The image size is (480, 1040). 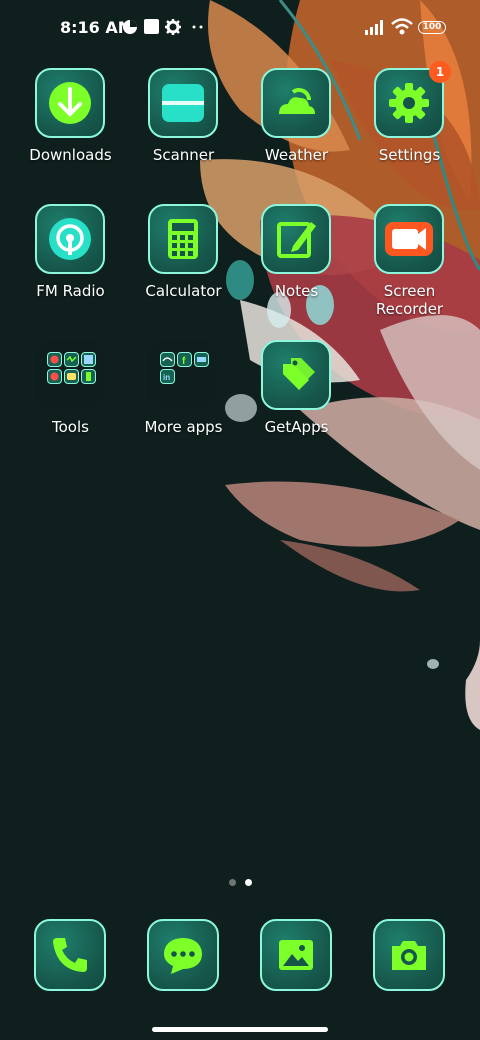 I want to click on folder-icon: f in, so click(x=183, y=375).